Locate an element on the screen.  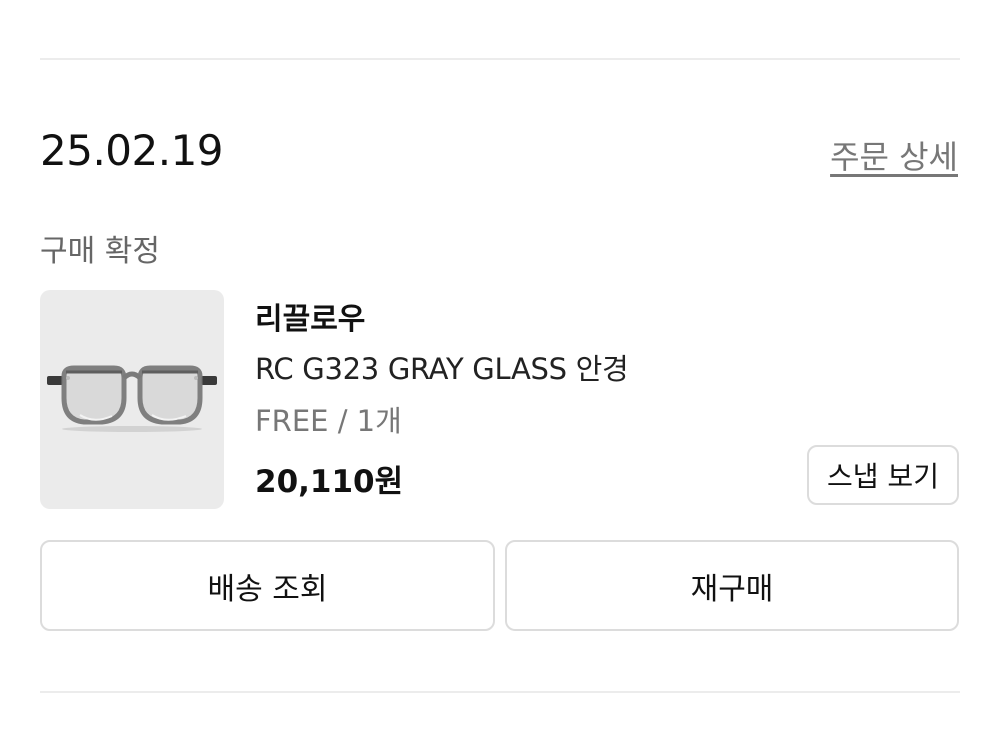
track-delivery-button: 배송 조회 is located at coordinates (267, 585).